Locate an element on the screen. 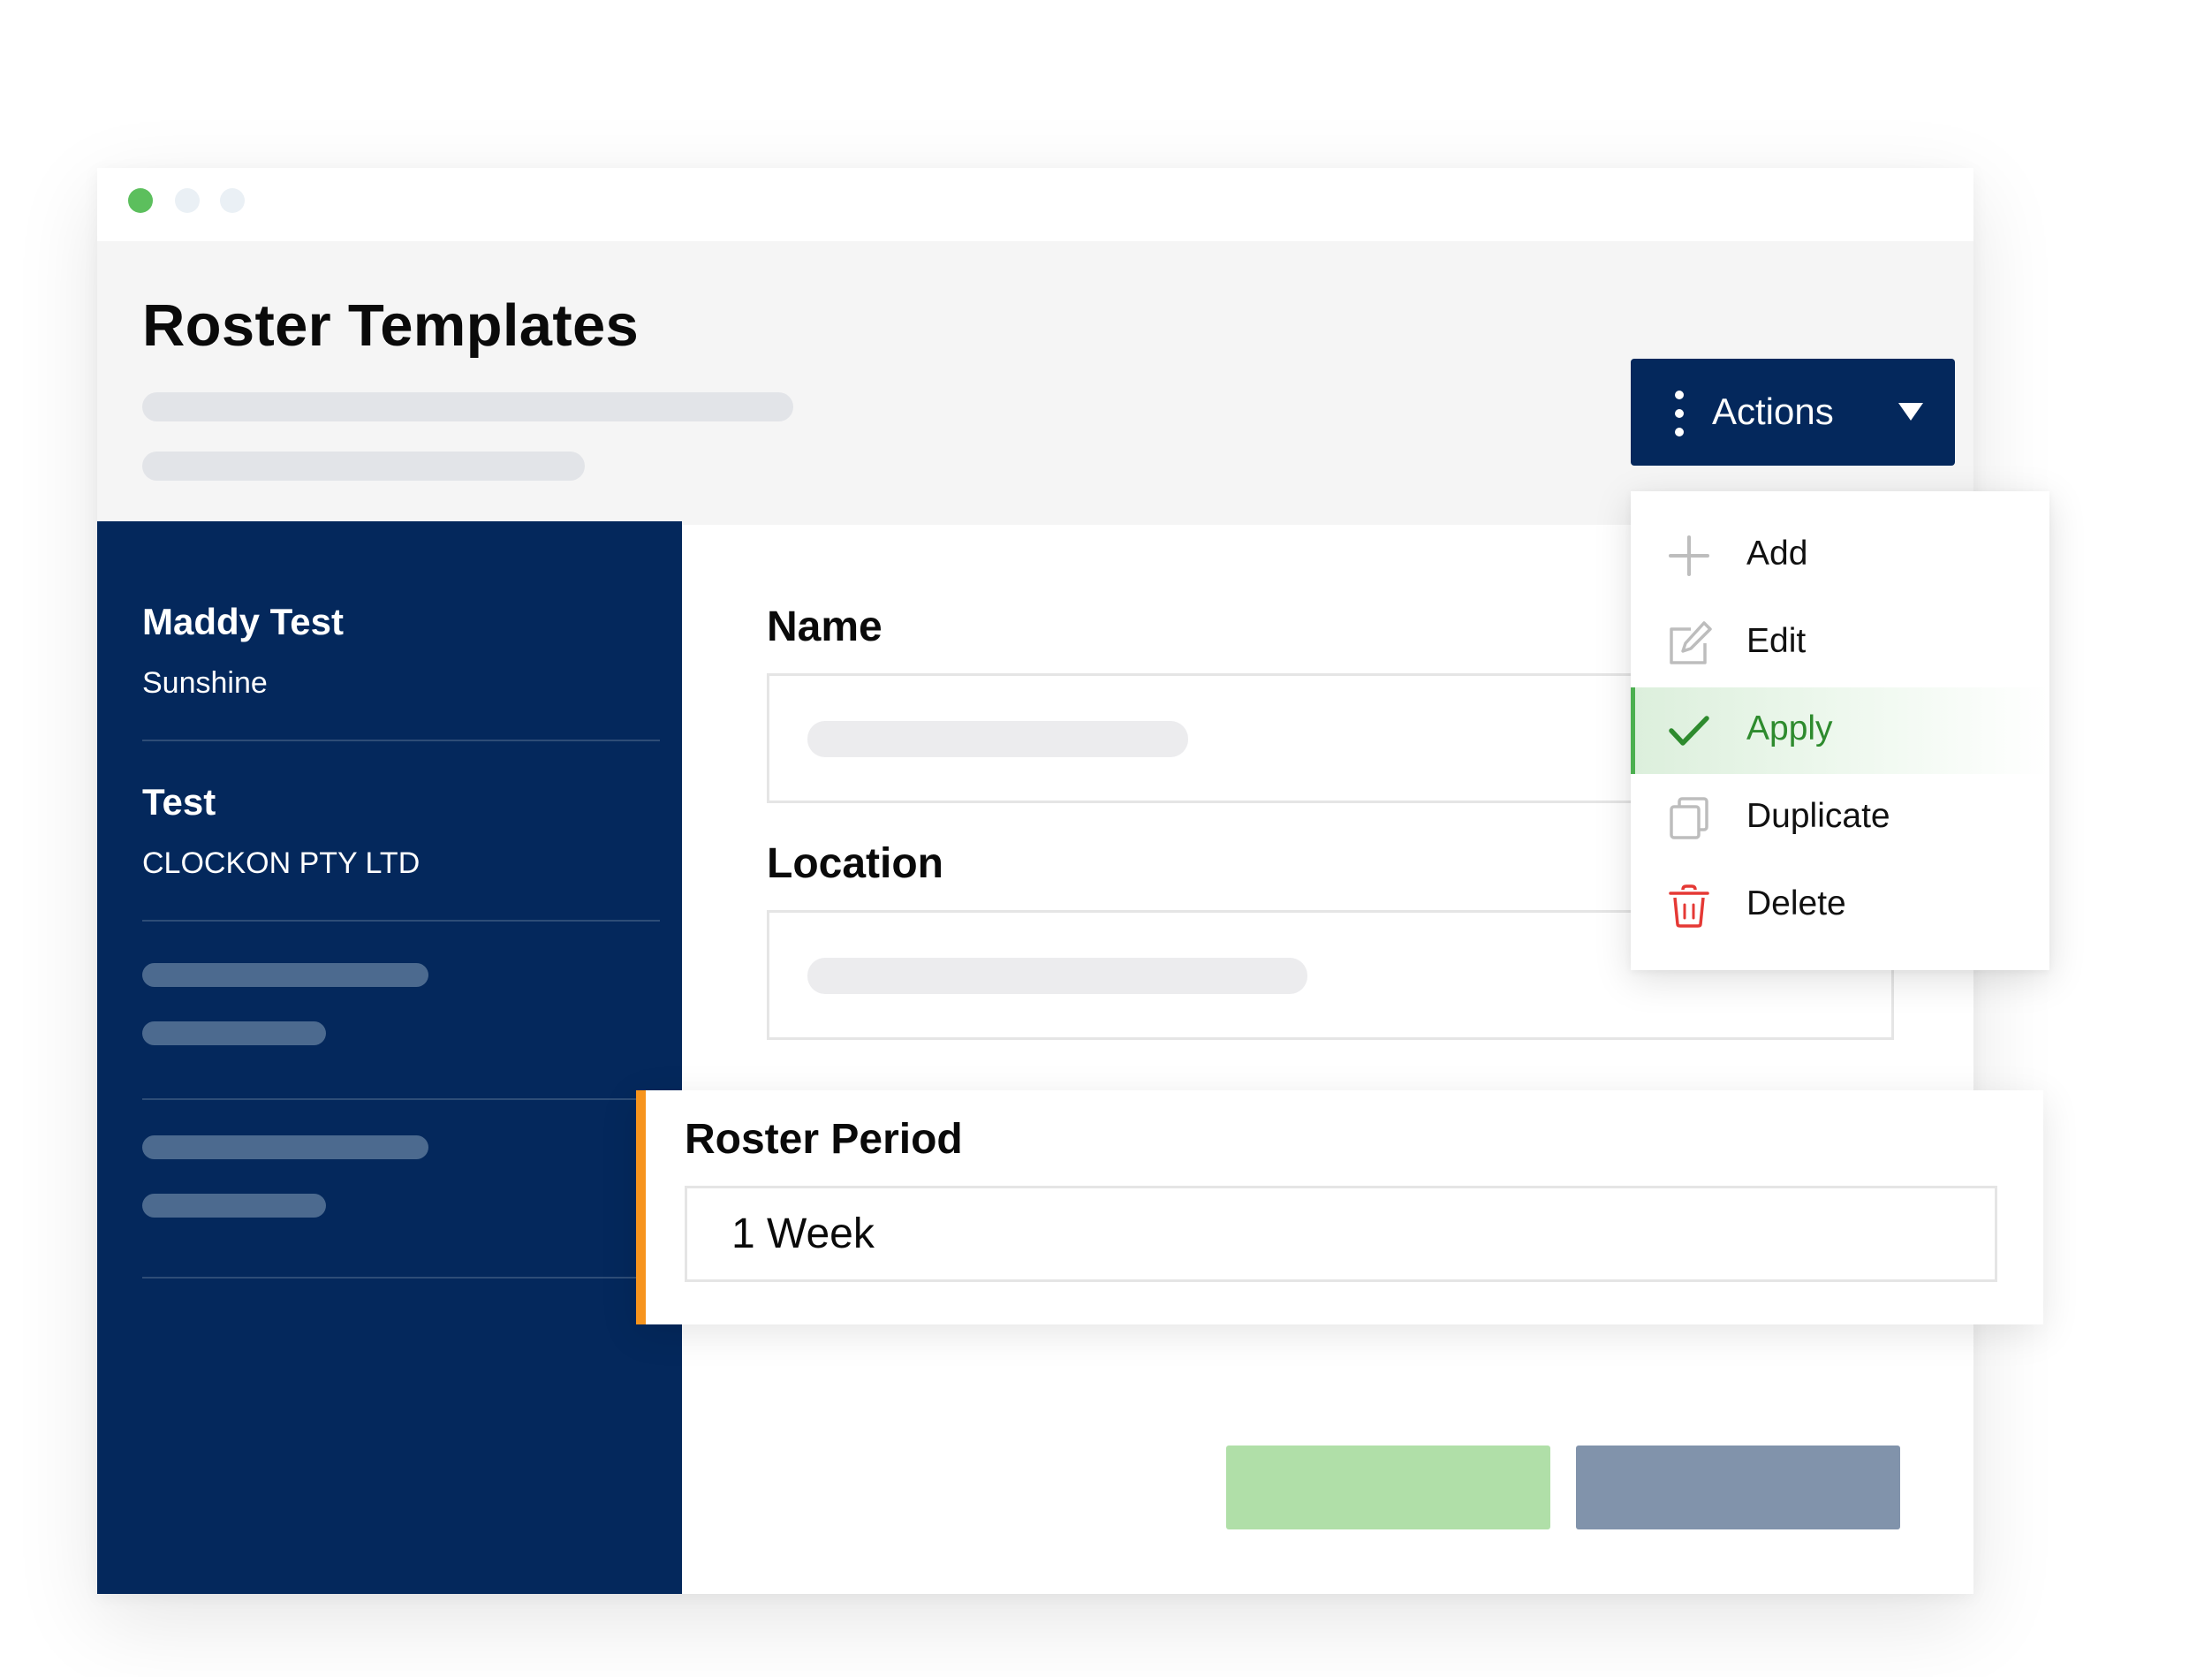  actions-dropdown-menu: Add Edit Apply Duplicate Delete is located at coordinates (1840, 730).